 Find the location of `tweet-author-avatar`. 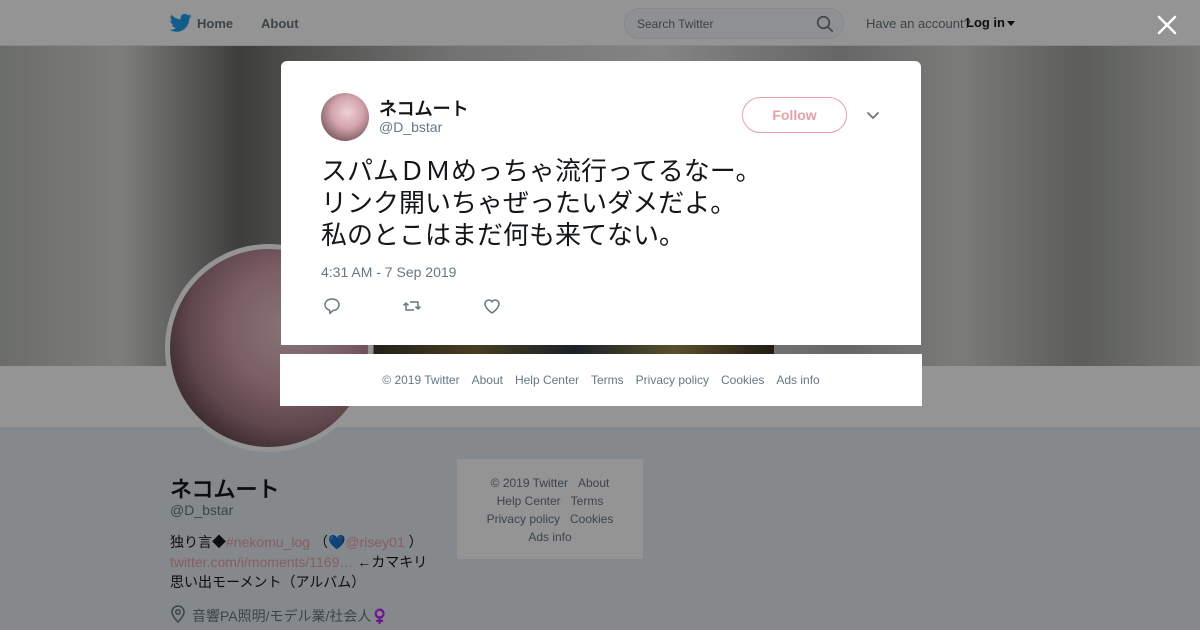

tweet-author-avatar is located at coordinates (345, 117).